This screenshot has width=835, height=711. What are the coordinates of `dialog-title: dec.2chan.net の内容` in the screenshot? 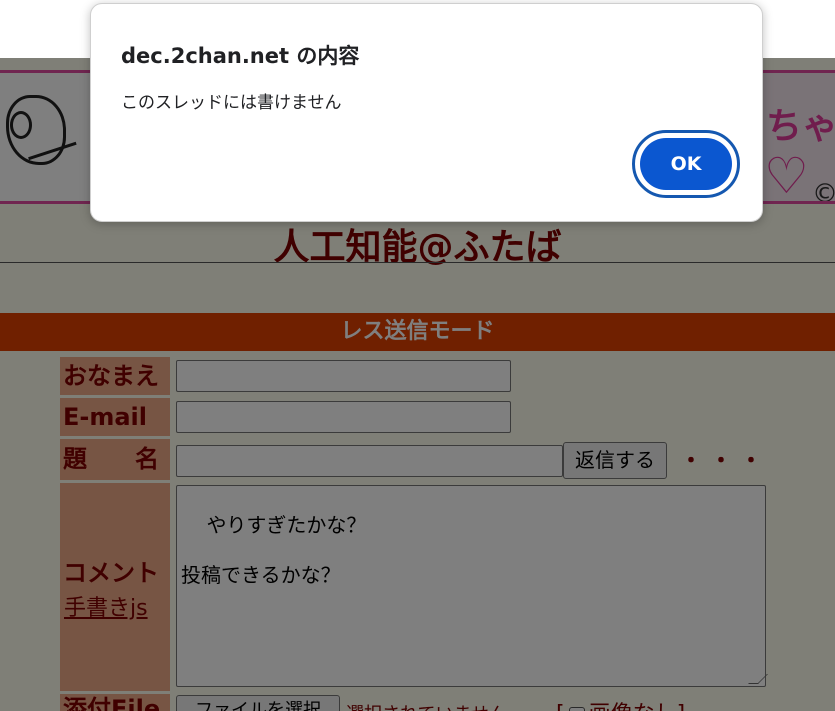 It's located at (240, 56).